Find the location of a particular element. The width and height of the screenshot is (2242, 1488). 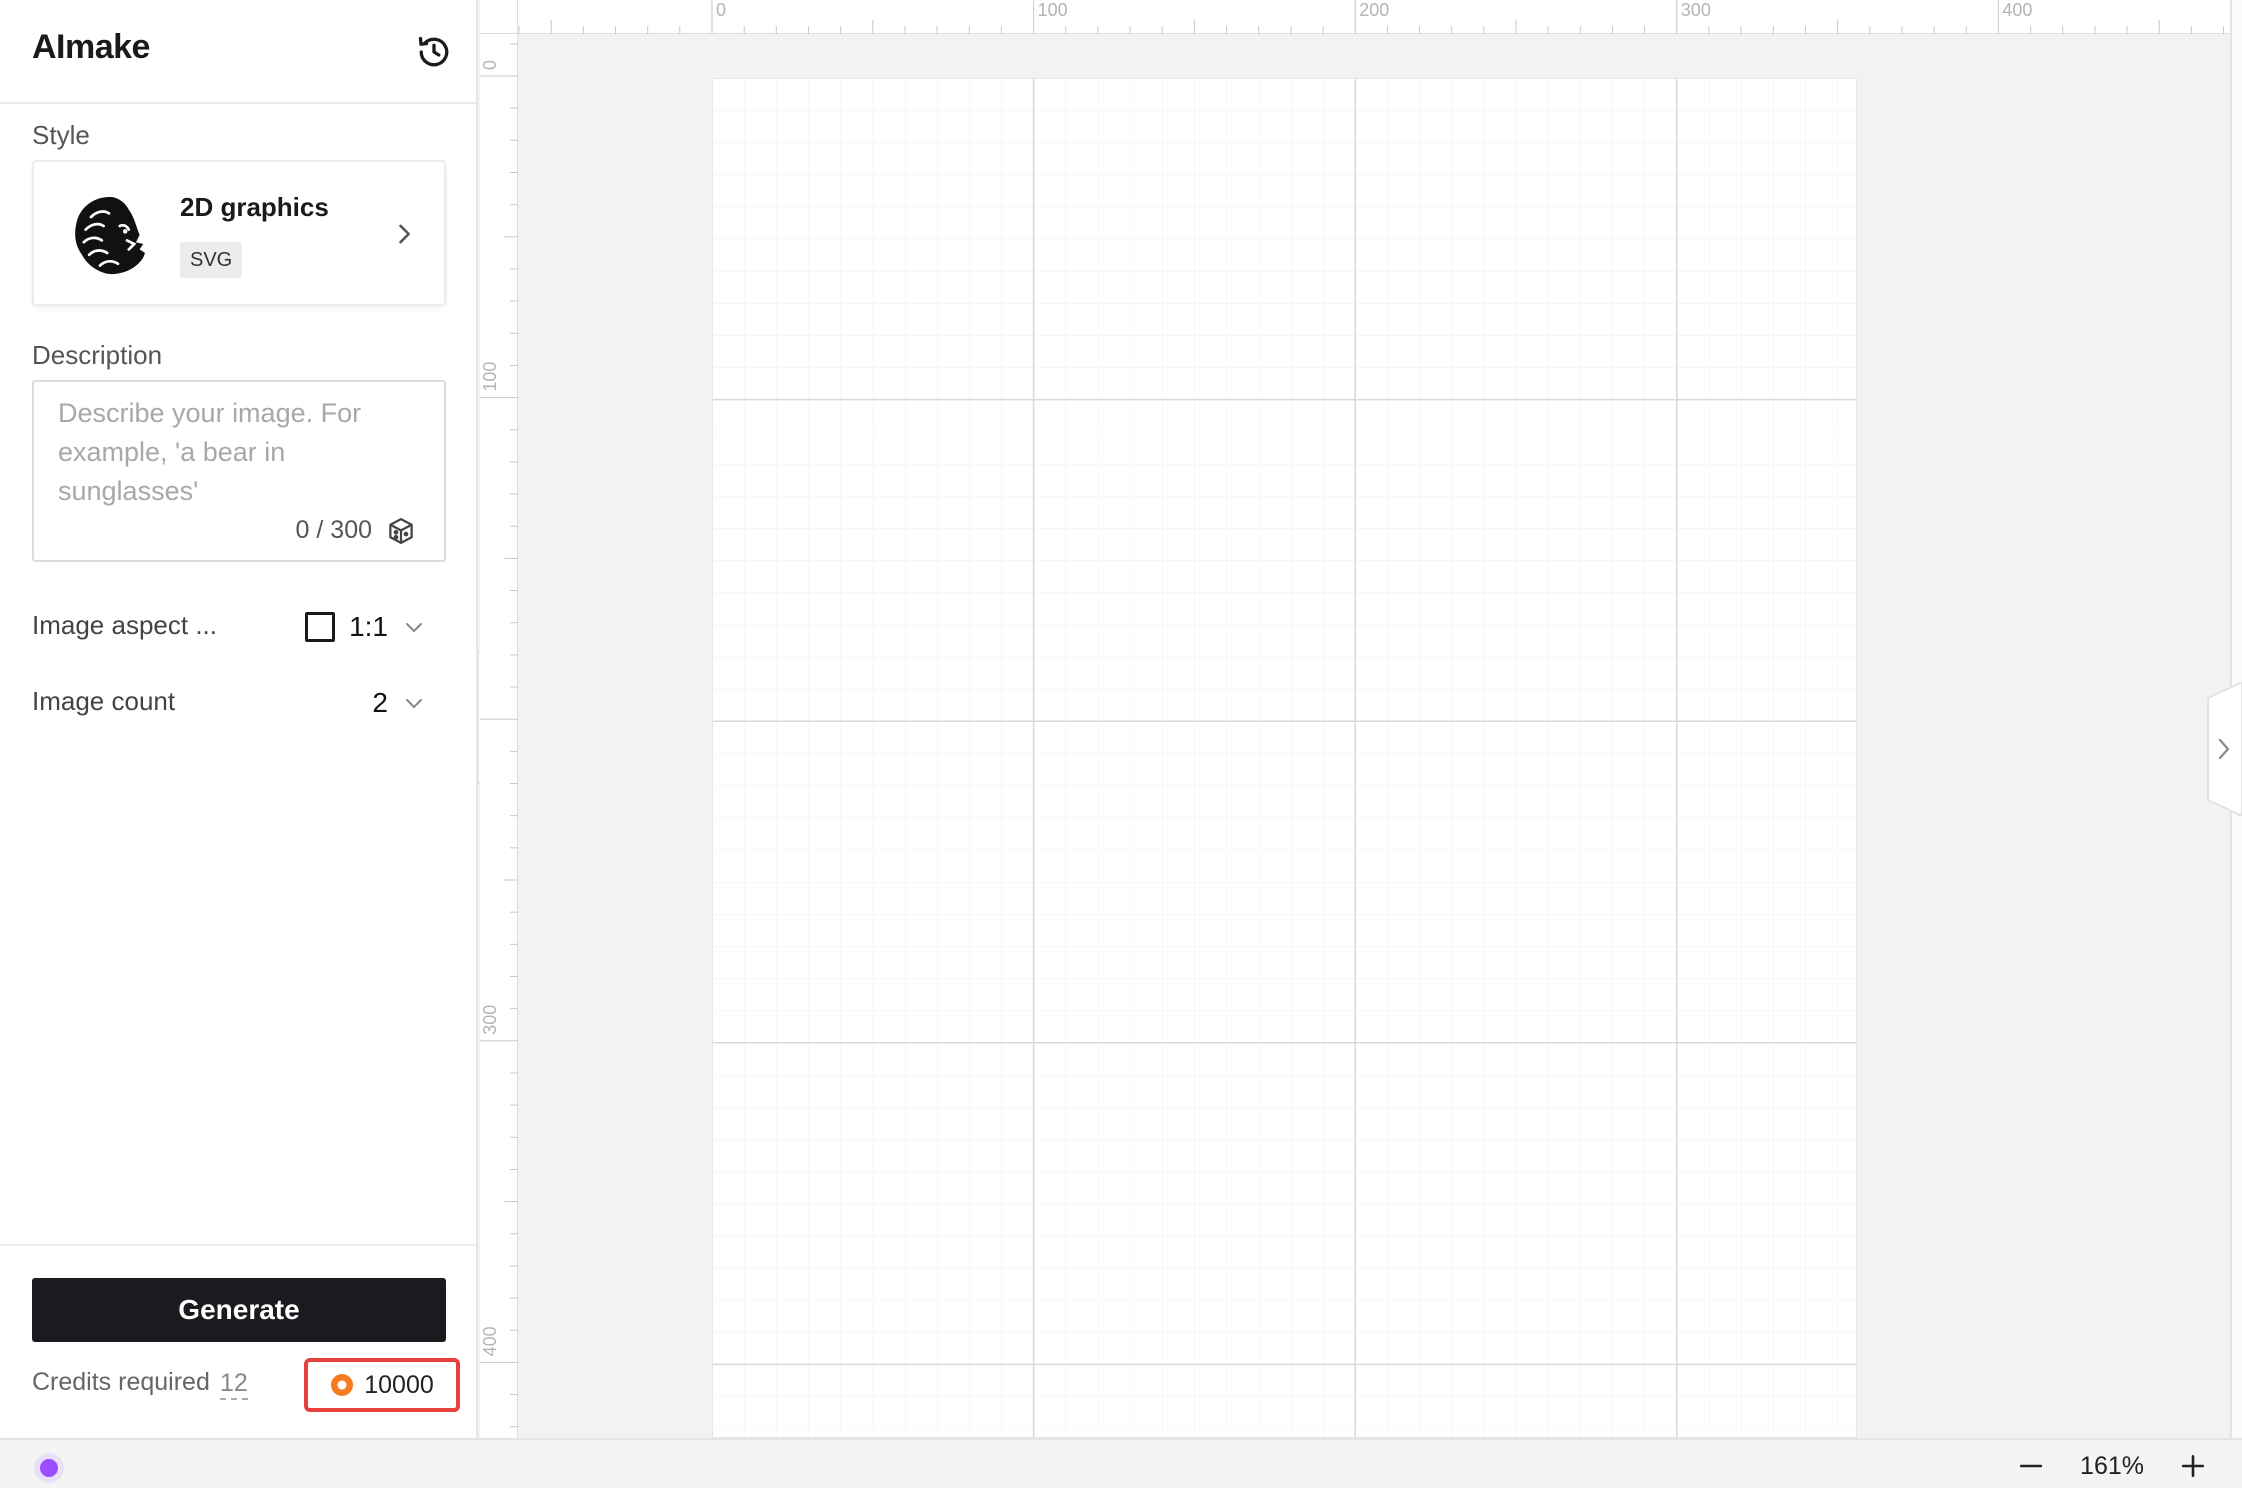

image-aspect-row: Image aspect ... 1:1 is located at coordinates (239, 627).